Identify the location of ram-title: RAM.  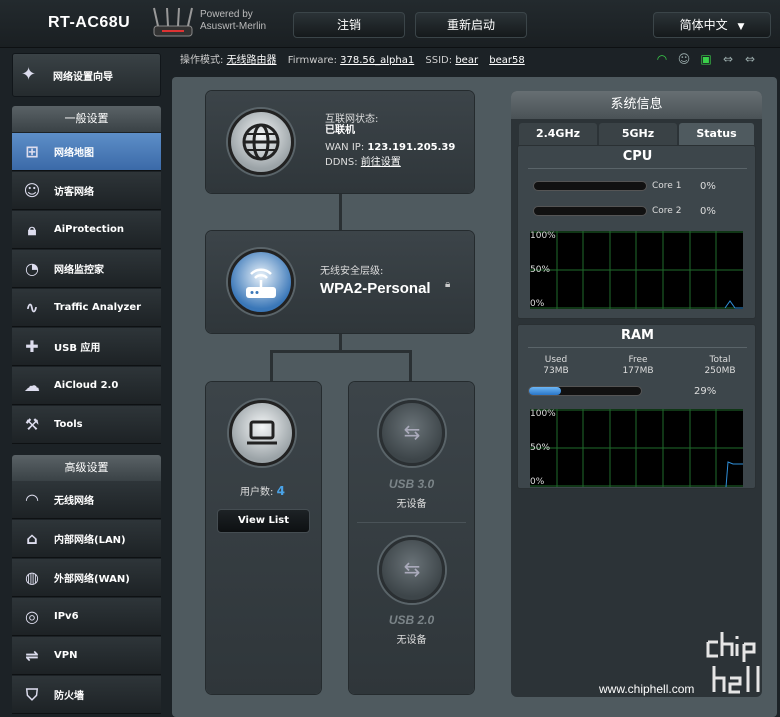
(637, 335).